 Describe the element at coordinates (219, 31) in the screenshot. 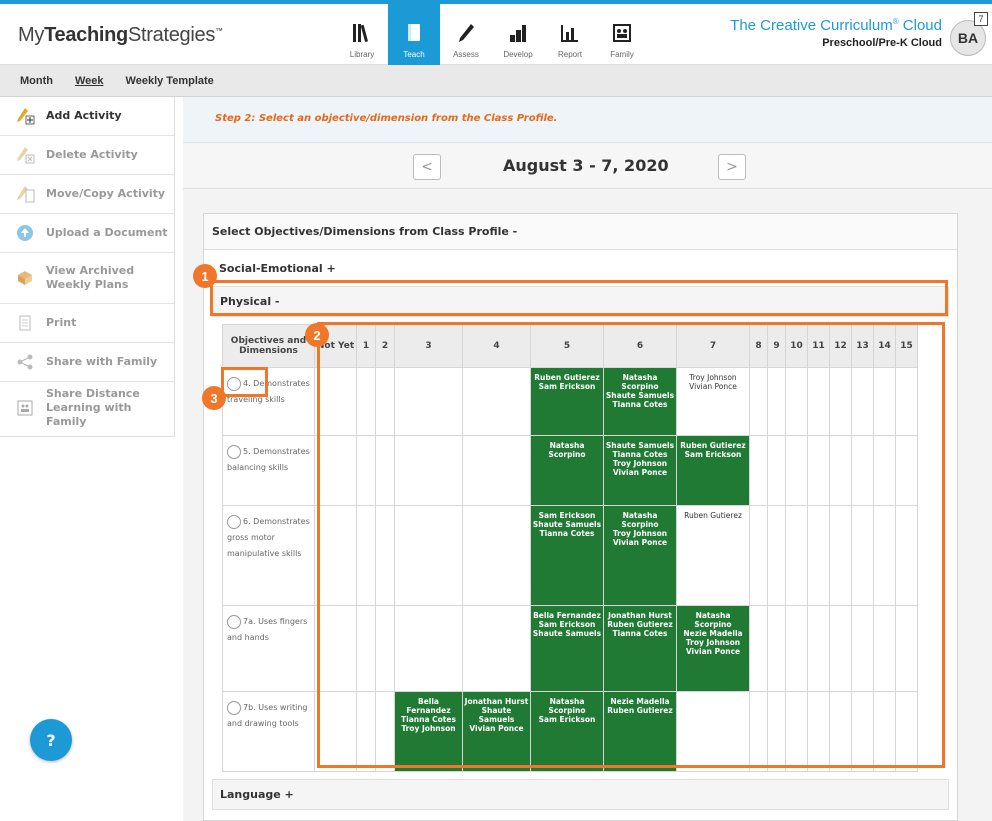

I see `logo-tm: ™` at that location.